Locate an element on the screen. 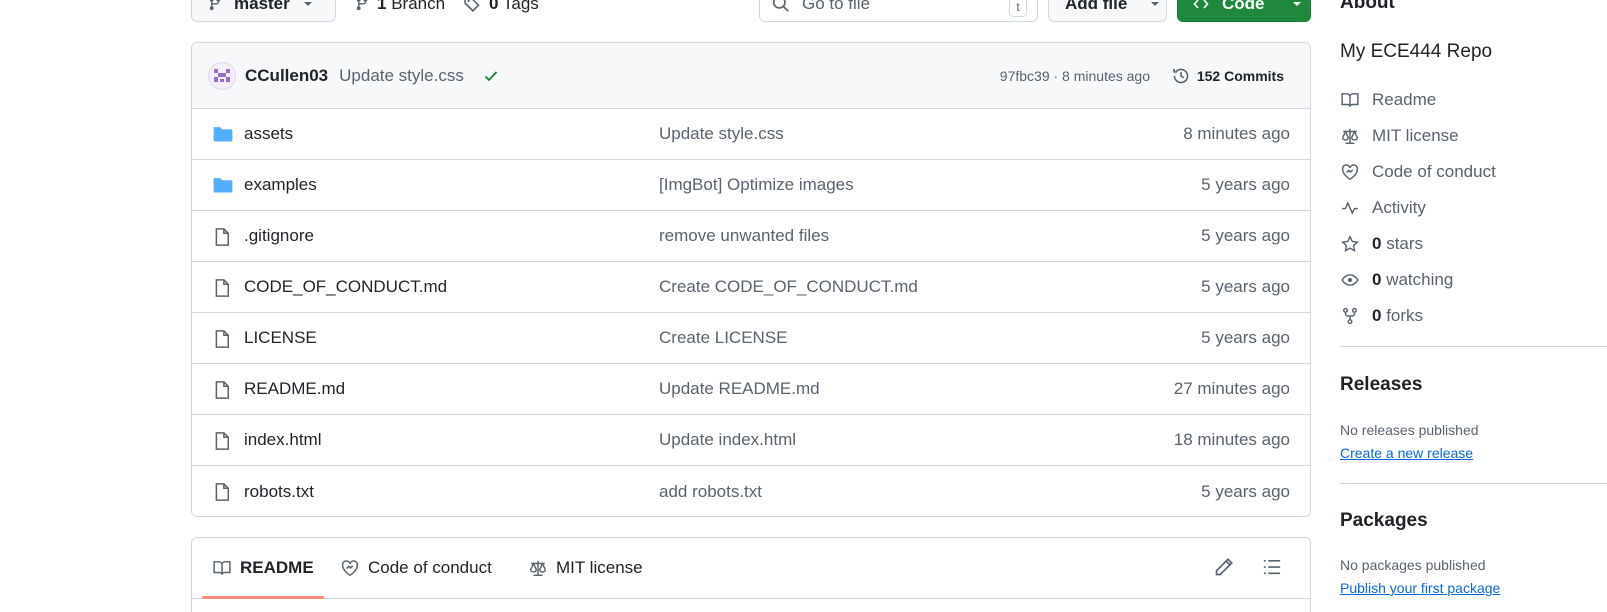 Image resolution: width=1607 pixels, height=612 pixels. file-name-link: .gitignore is located at coordinates (279, 236).